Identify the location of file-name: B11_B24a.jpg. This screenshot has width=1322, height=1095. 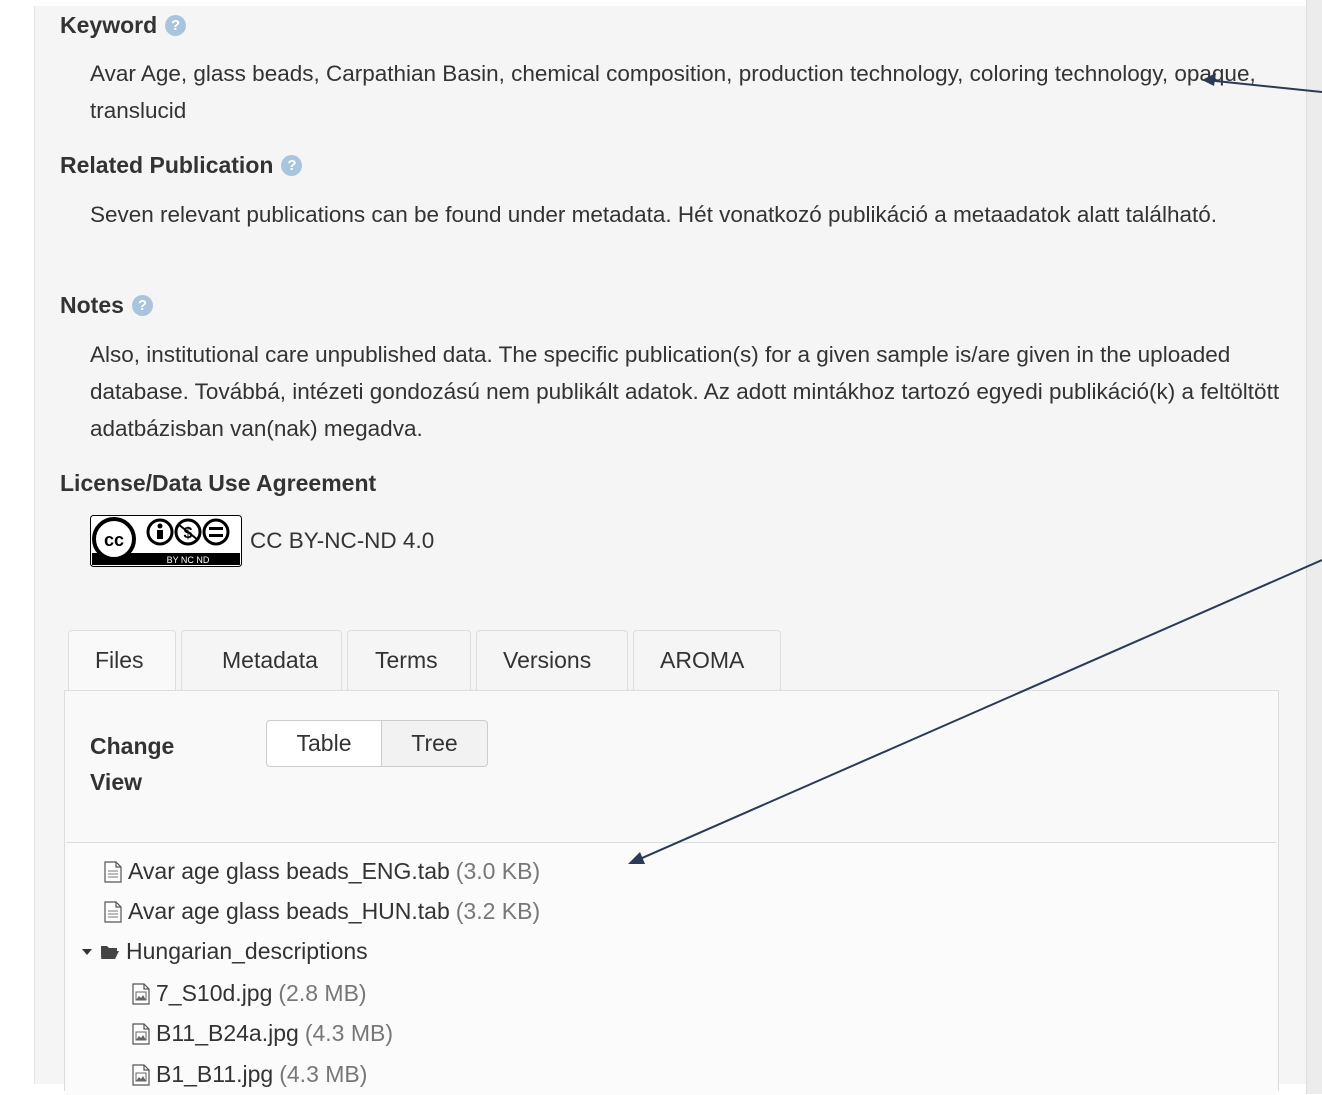
(227, 1033).